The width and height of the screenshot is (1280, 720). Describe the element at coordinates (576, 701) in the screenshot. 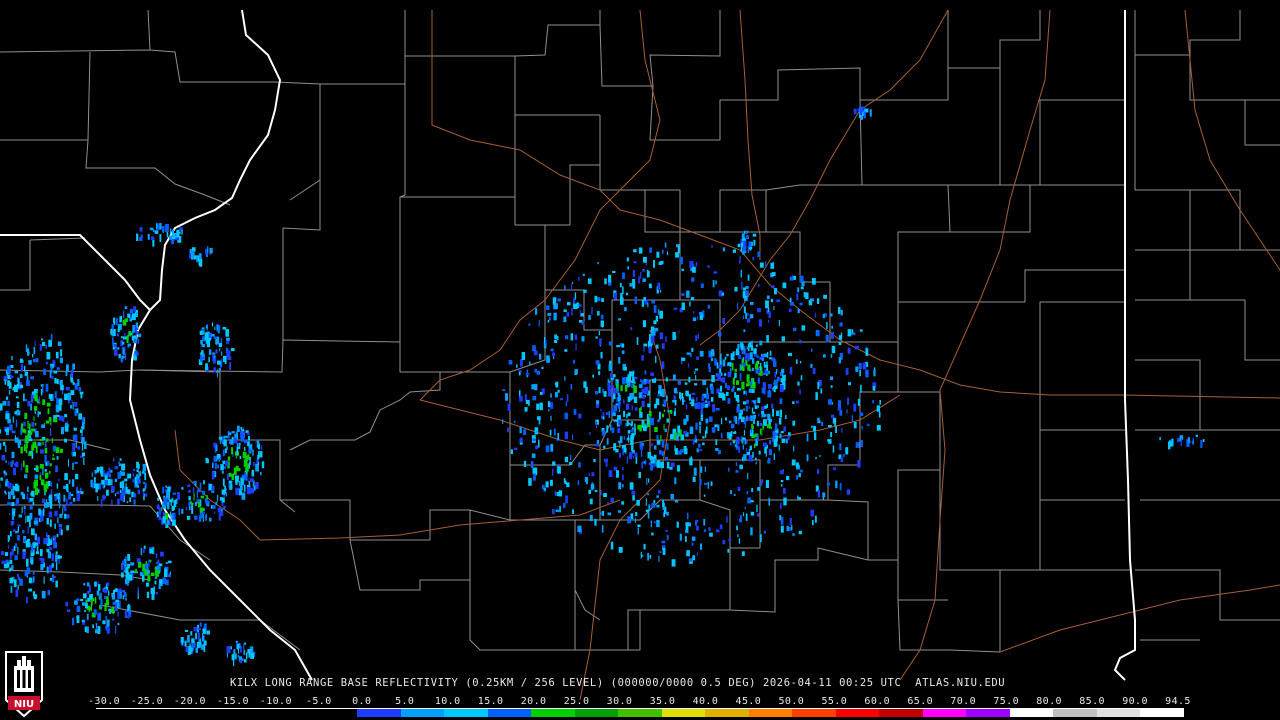

I see `scale-tick-label: 25.0` at that location.